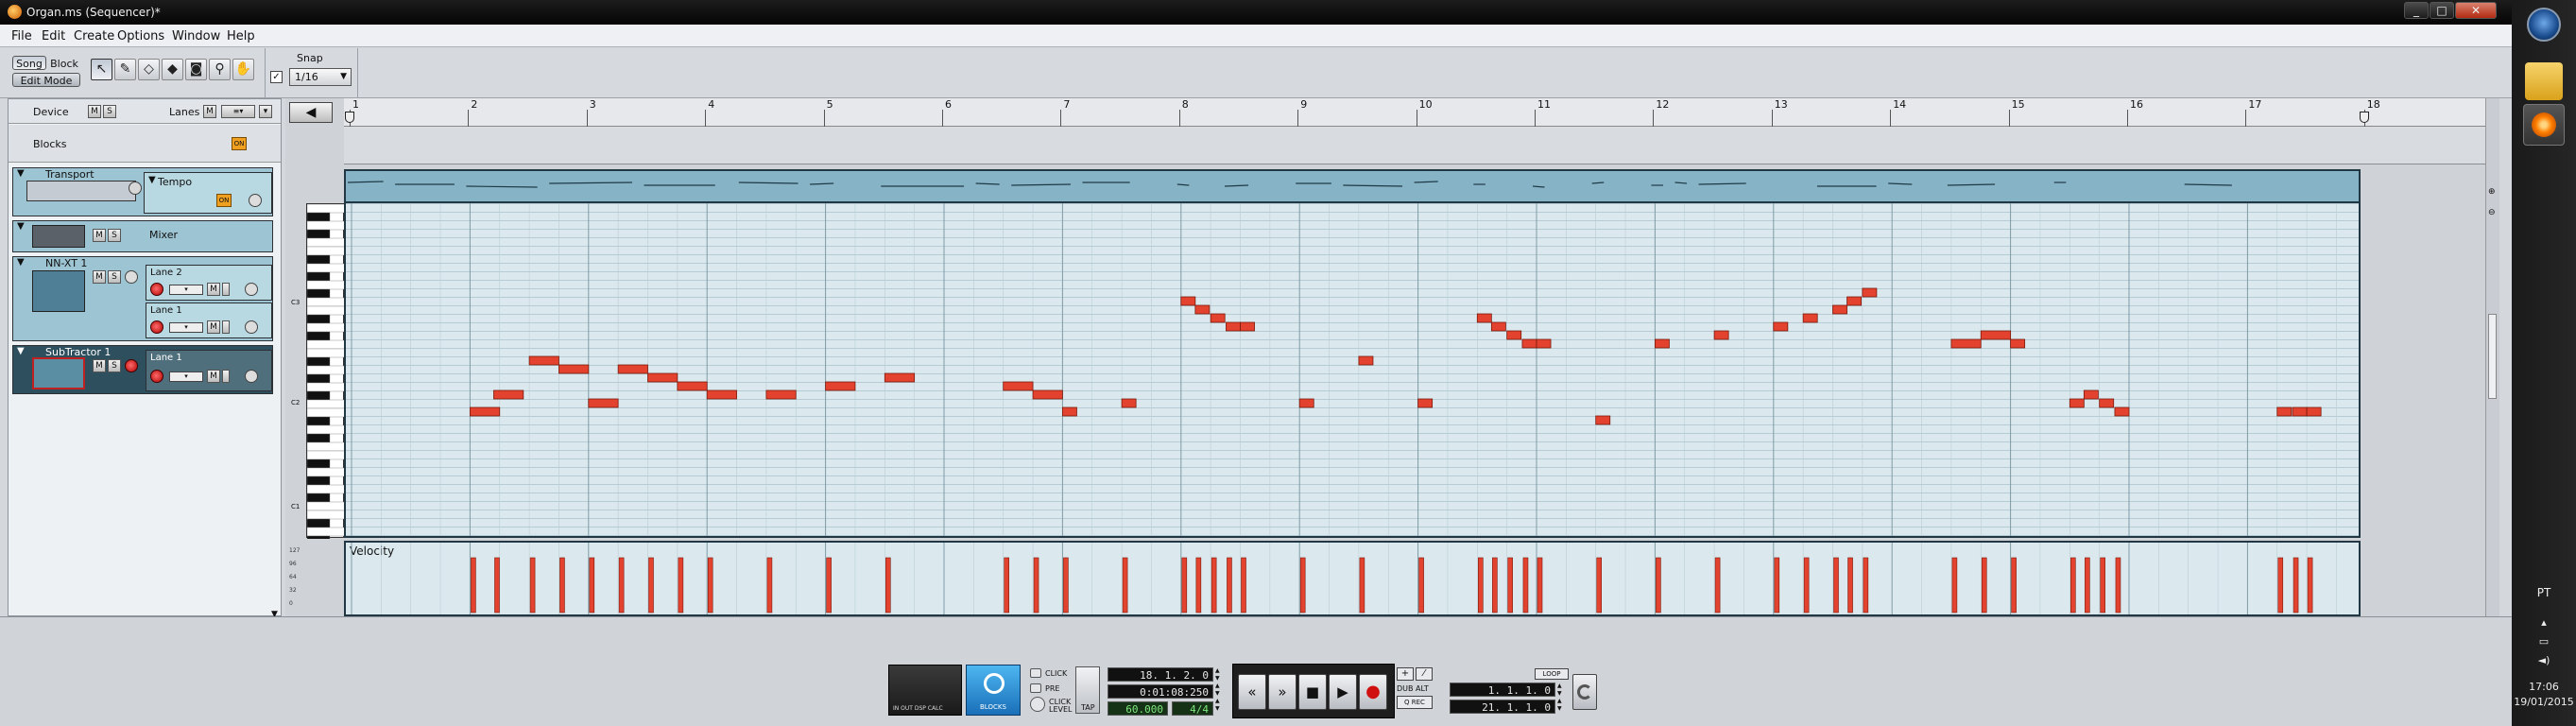  I want to click on velocity-lane: Velocity, so click(1352, 578).